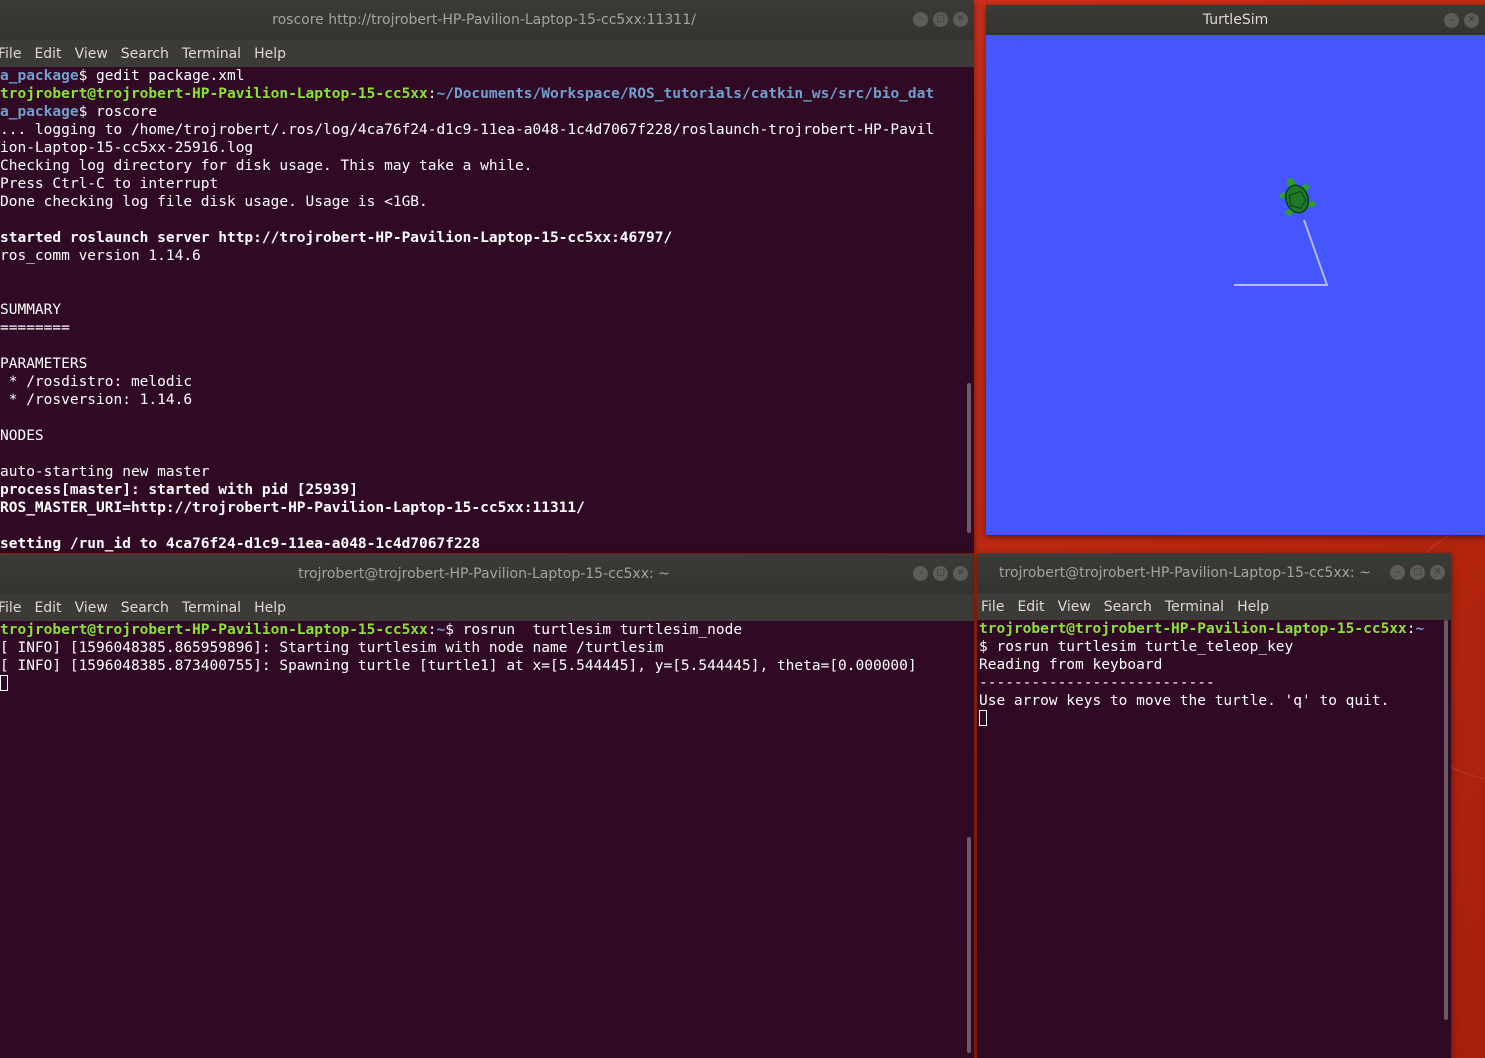 Image resolution: width=1485 pixels, height=1058 pixels. I want to click on terminal-text: Press Ctrl-C to interrupt, so click(109, 184).